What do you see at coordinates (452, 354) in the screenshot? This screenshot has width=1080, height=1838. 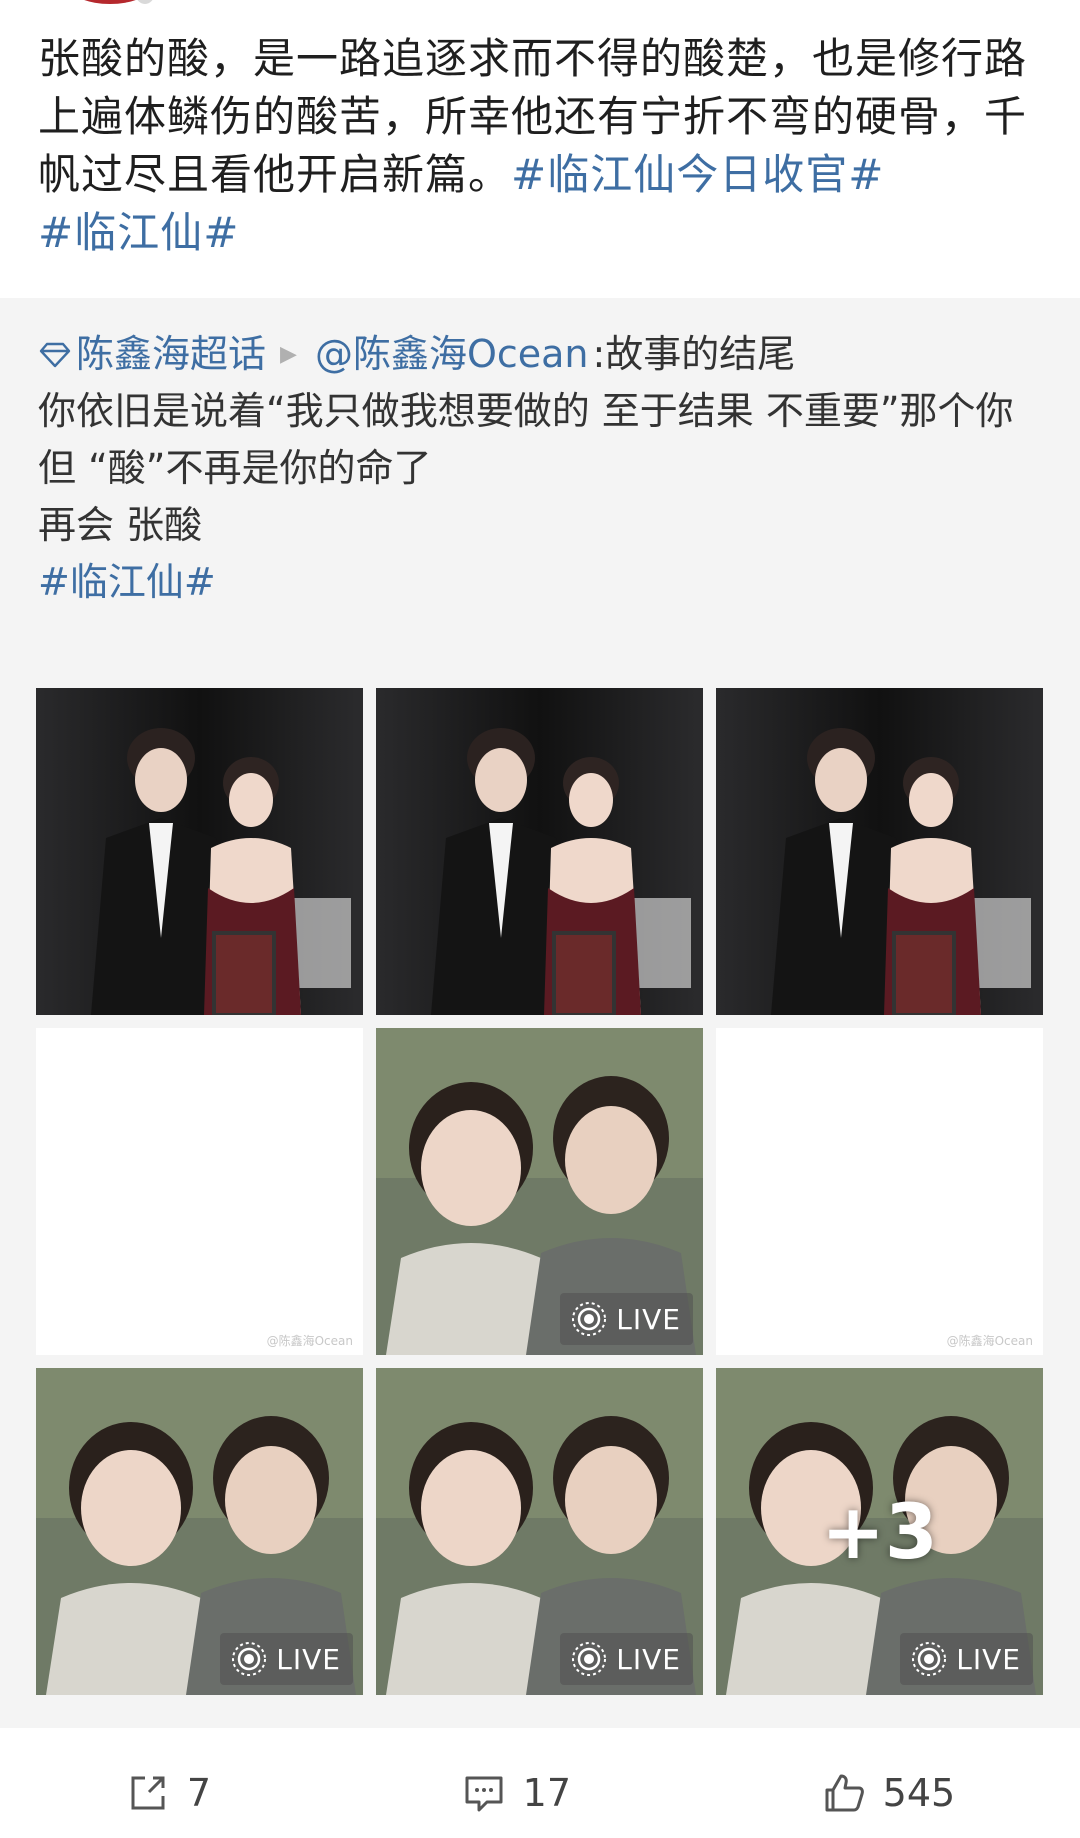 I see `author-link: @陈鑫海Ocean` at bounding box center [452, 354].